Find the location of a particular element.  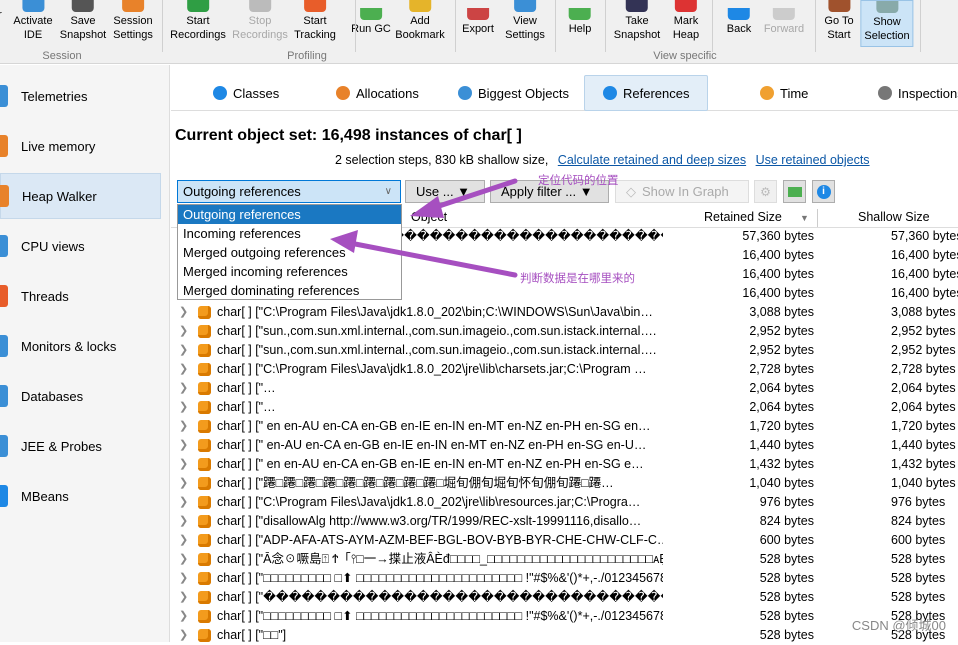

toolbar-button-r: r is located at coordinates (2, 23).